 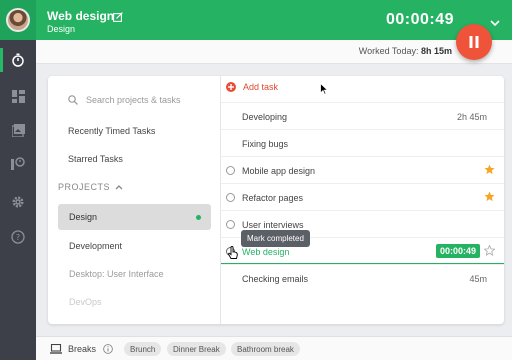 What do you see at coordinates (265, 349) in the screenshot?
I see `break-chip-bathroom-break: Bathroom break` at bounding box center [265, 349].